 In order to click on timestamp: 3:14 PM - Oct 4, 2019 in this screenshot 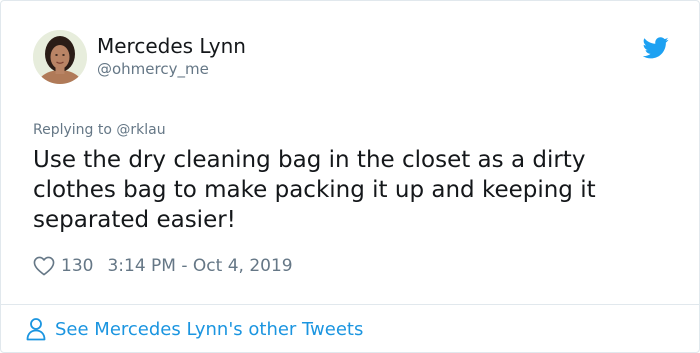, I will do `click(199, 266)`.